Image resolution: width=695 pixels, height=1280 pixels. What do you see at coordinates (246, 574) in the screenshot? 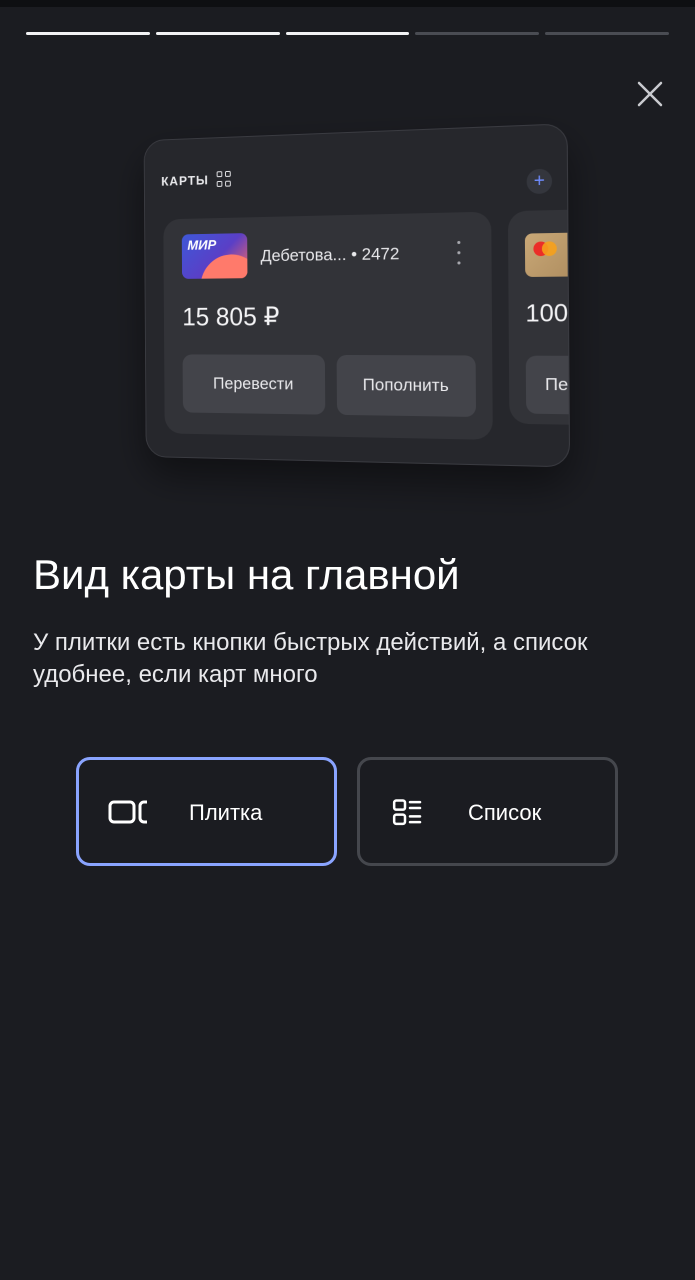
I see `page-title: Вид карты на главной` at bounding box center [246, 574].